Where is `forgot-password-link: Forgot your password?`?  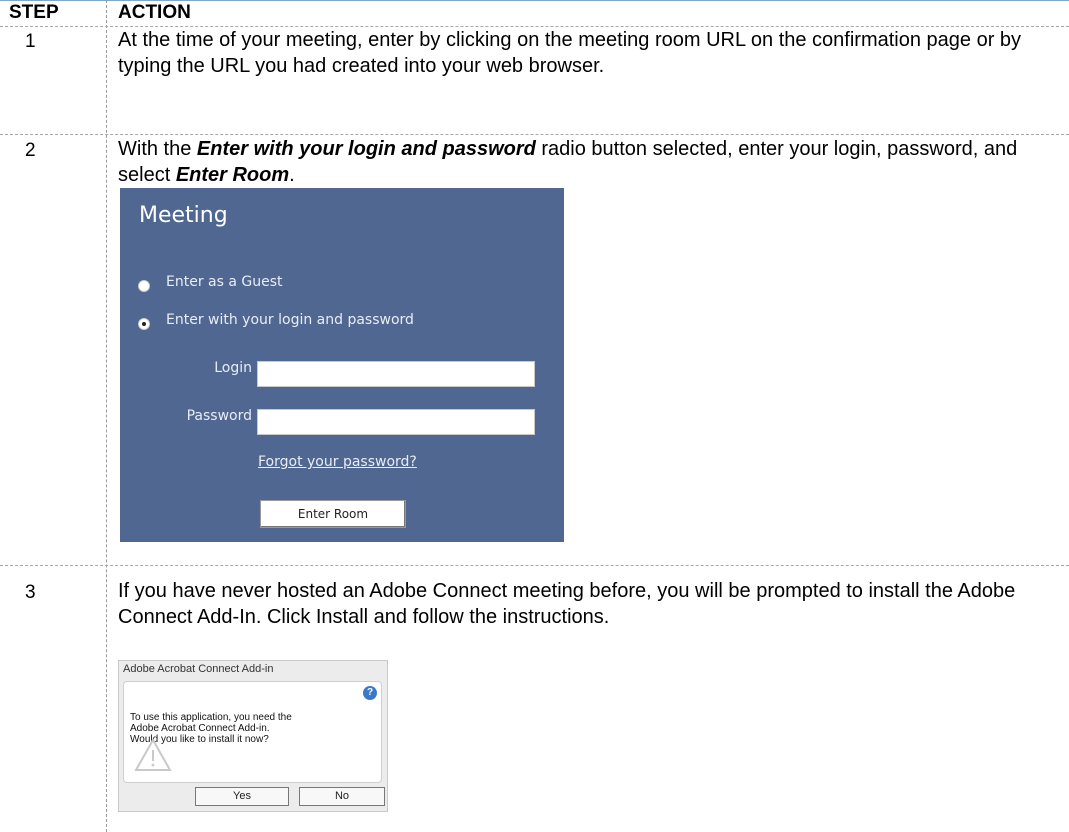
forgot-password-link: Forgot your password? is located at coordinates (337, 462).